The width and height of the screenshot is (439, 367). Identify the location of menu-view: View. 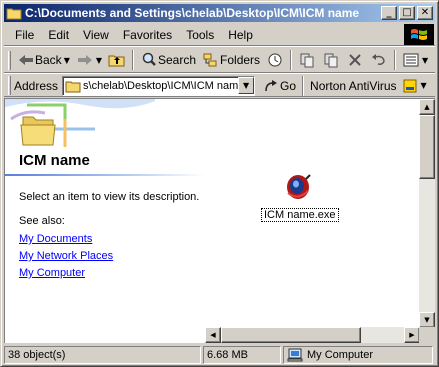
(96, 35).